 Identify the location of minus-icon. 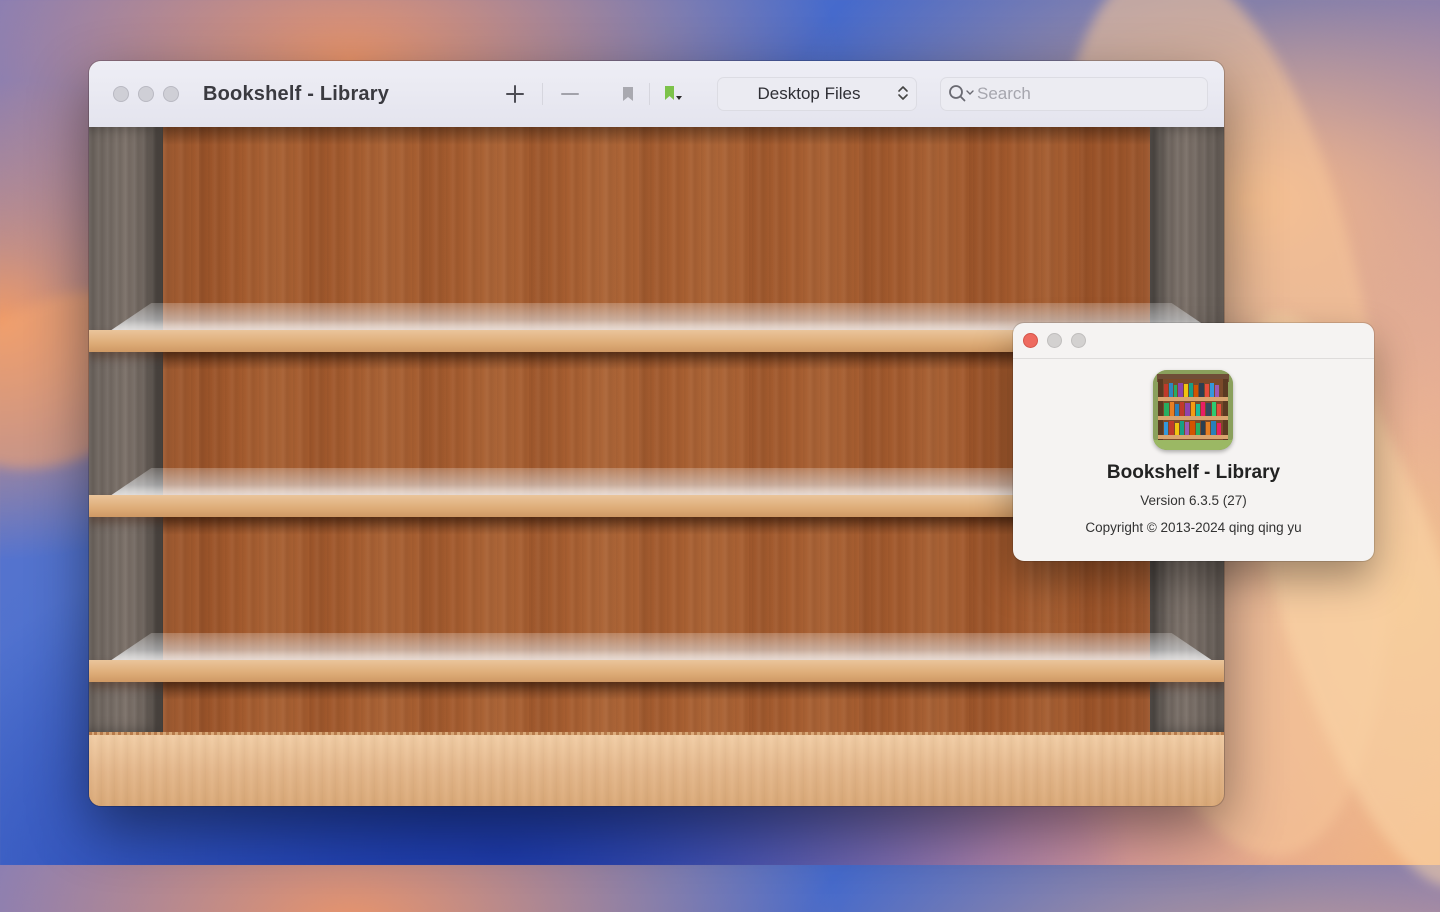
(570, 94).